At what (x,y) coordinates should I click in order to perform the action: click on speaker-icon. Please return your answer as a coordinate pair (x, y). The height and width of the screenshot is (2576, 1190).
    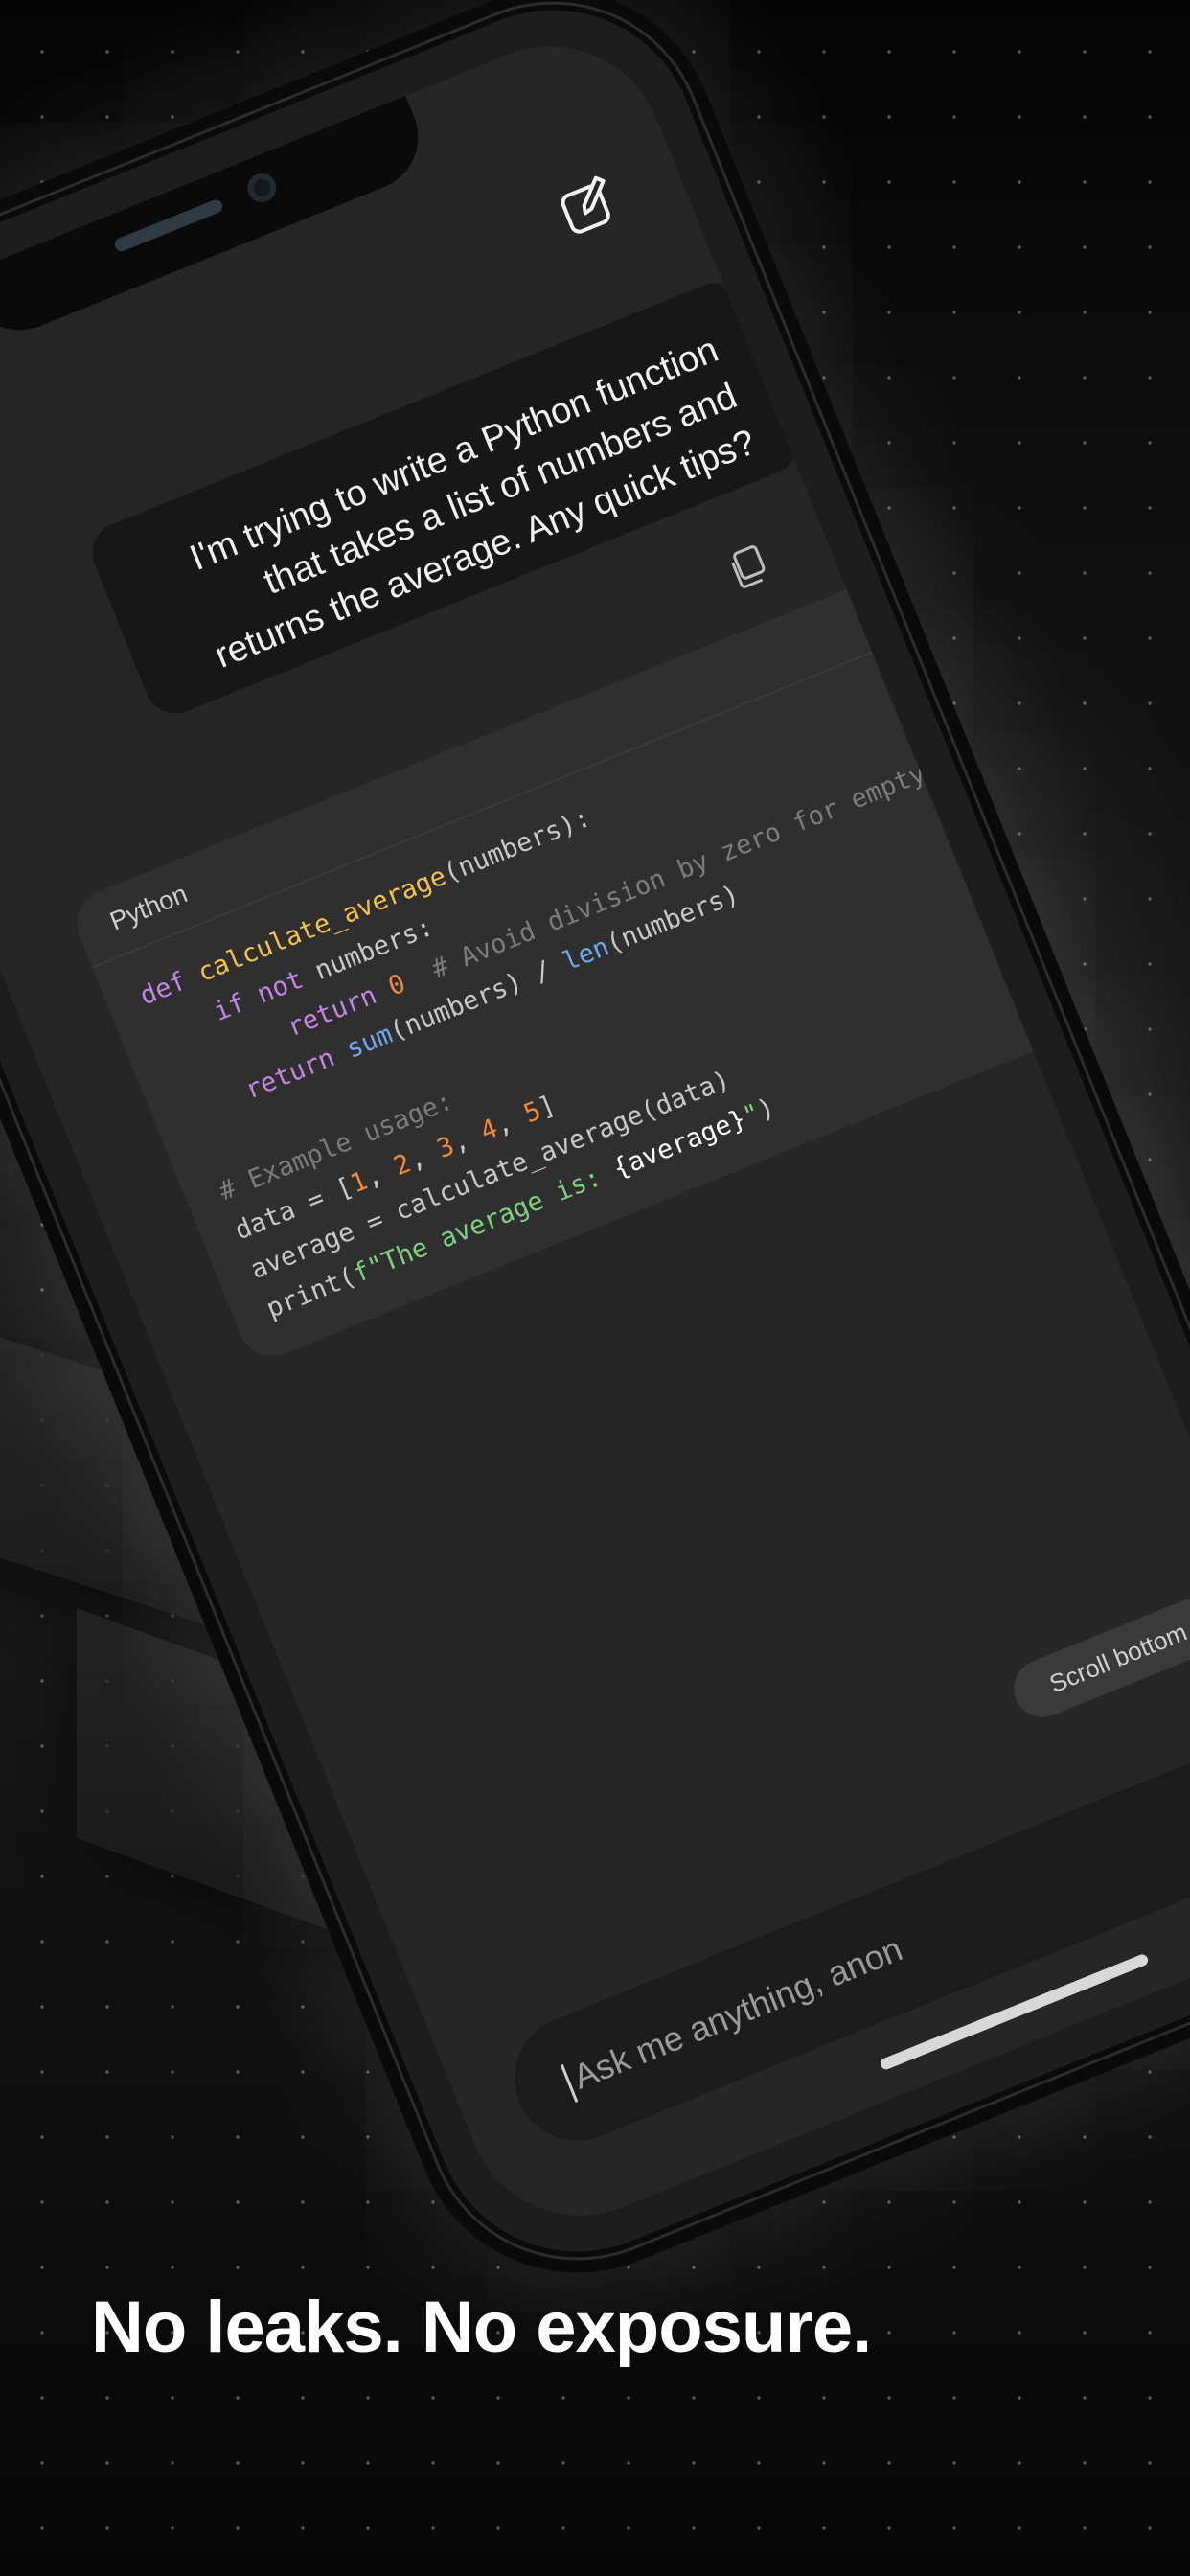
    Looking at the image, I should click on (168, 225).